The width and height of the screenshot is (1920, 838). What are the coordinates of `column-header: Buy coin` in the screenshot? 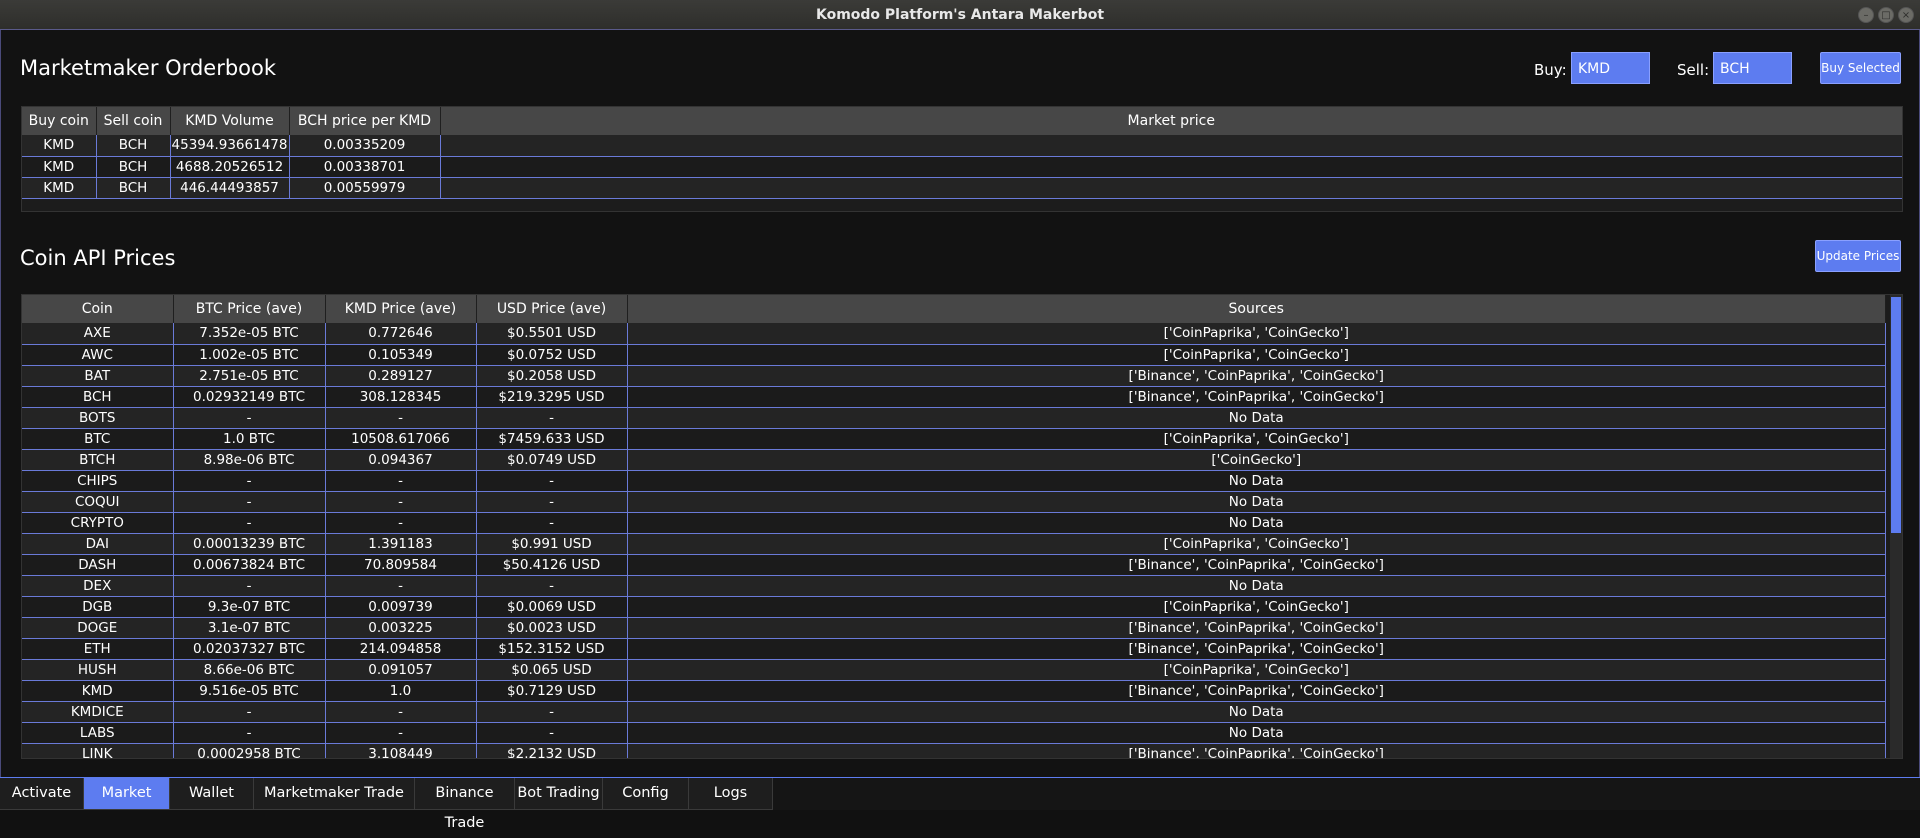 It's located at (59, 121).